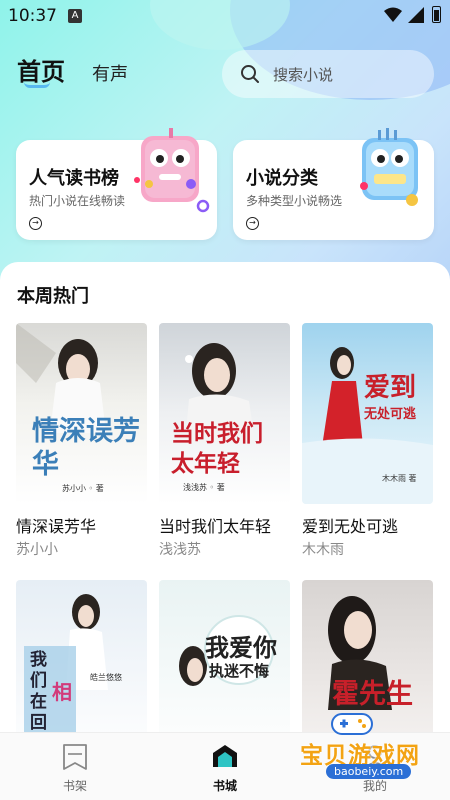 The width and height of the screenshot is (450, 800). I want to click on book-cover: 我爱你 执迷不悔, so click(224, 656).